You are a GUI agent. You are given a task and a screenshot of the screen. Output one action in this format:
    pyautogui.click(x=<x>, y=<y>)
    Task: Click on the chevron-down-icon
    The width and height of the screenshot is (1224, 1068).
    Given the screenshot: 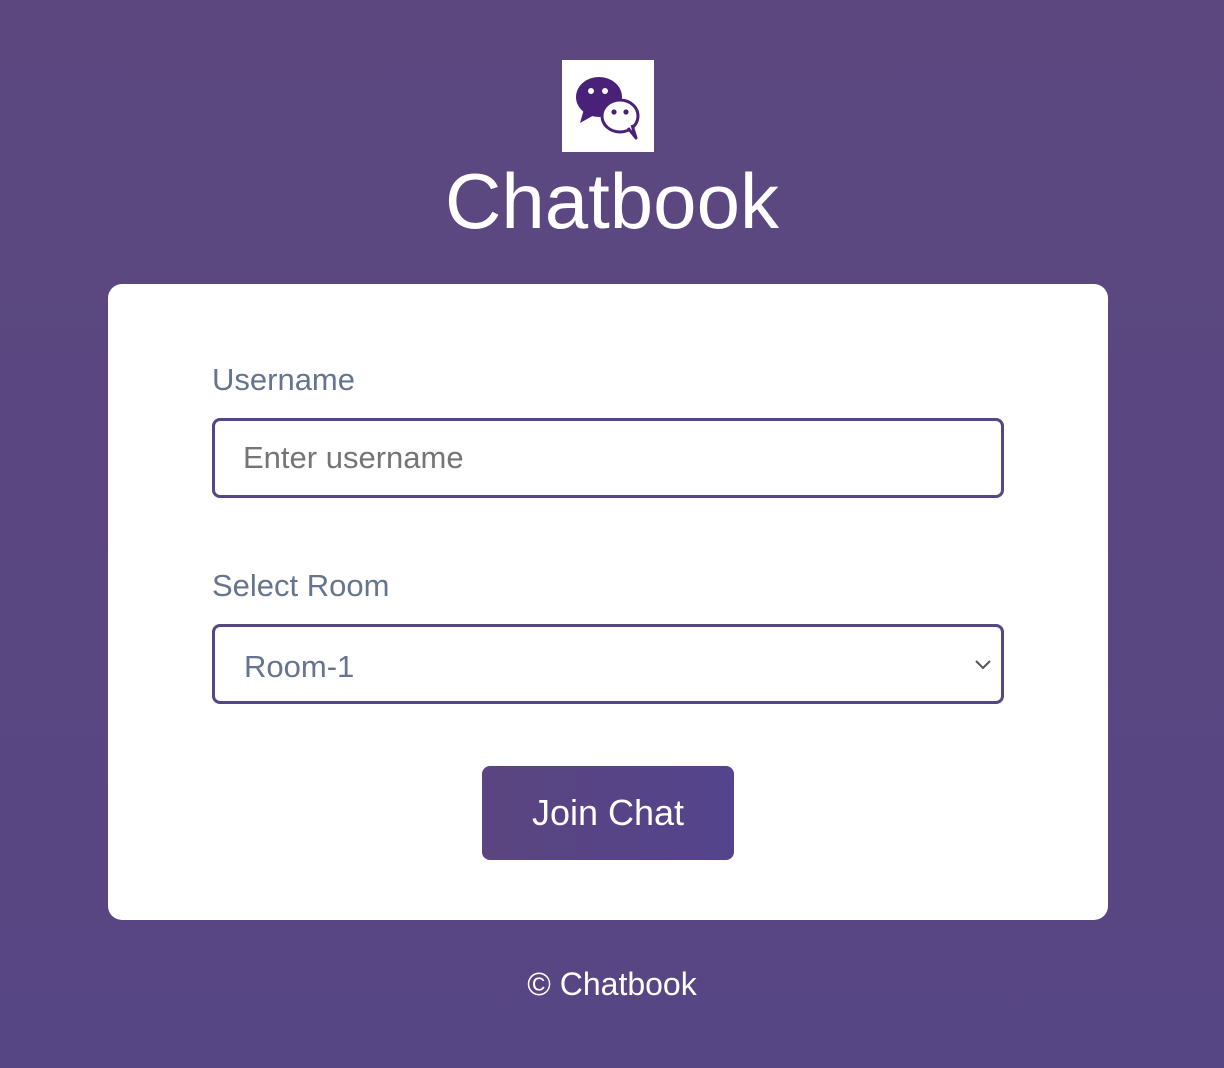 What is the action you would take?
    pyautogui.click(x=983, y=665)
    